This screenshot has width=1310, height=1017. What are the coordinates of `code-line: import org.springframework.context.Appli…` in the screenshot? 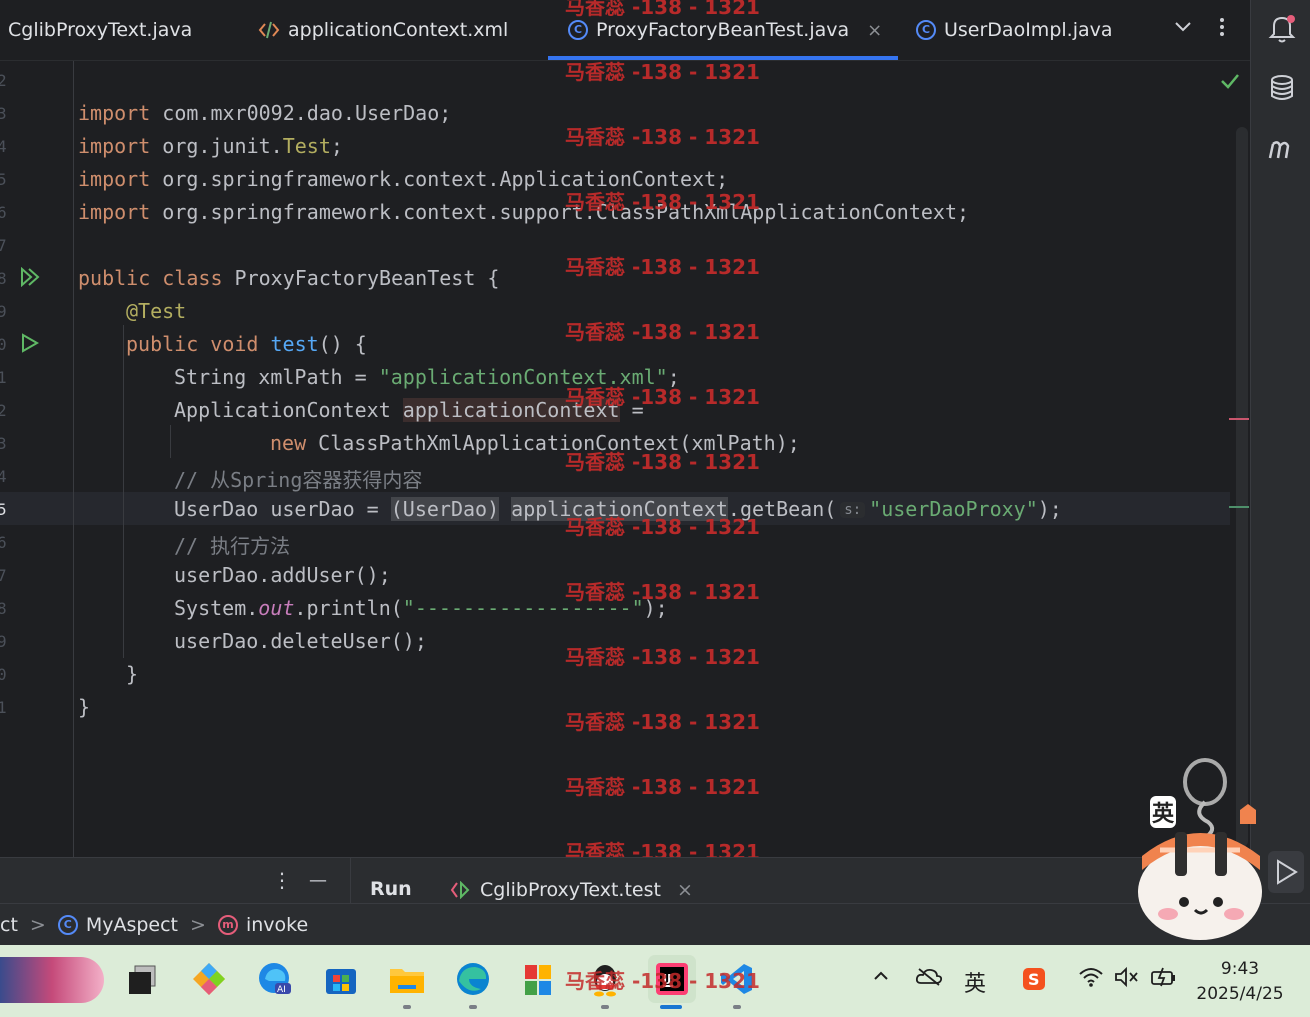 It's located at (403, 179).